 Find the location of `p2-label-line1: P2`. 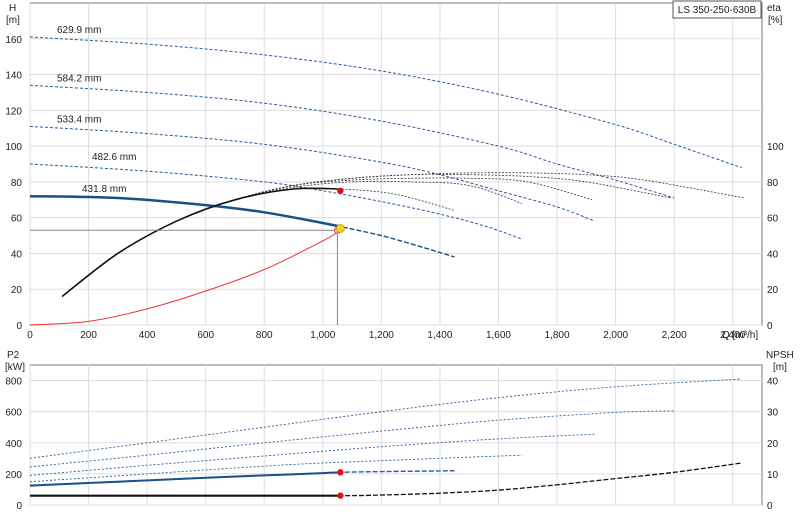

p2-label-line1: P2 is located at coordinates (13, 355).